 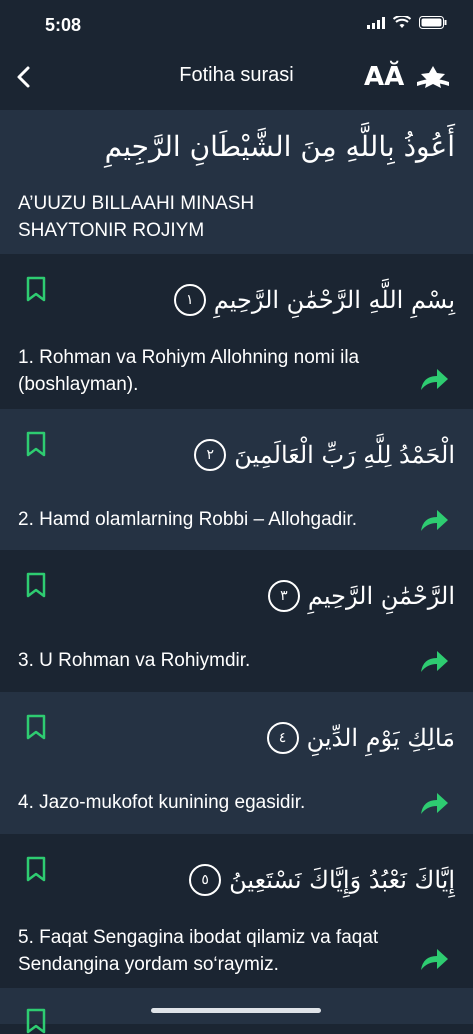 I want to click on nav-bar: Fotiha surasi AĂ, so click(x=236, y=80).